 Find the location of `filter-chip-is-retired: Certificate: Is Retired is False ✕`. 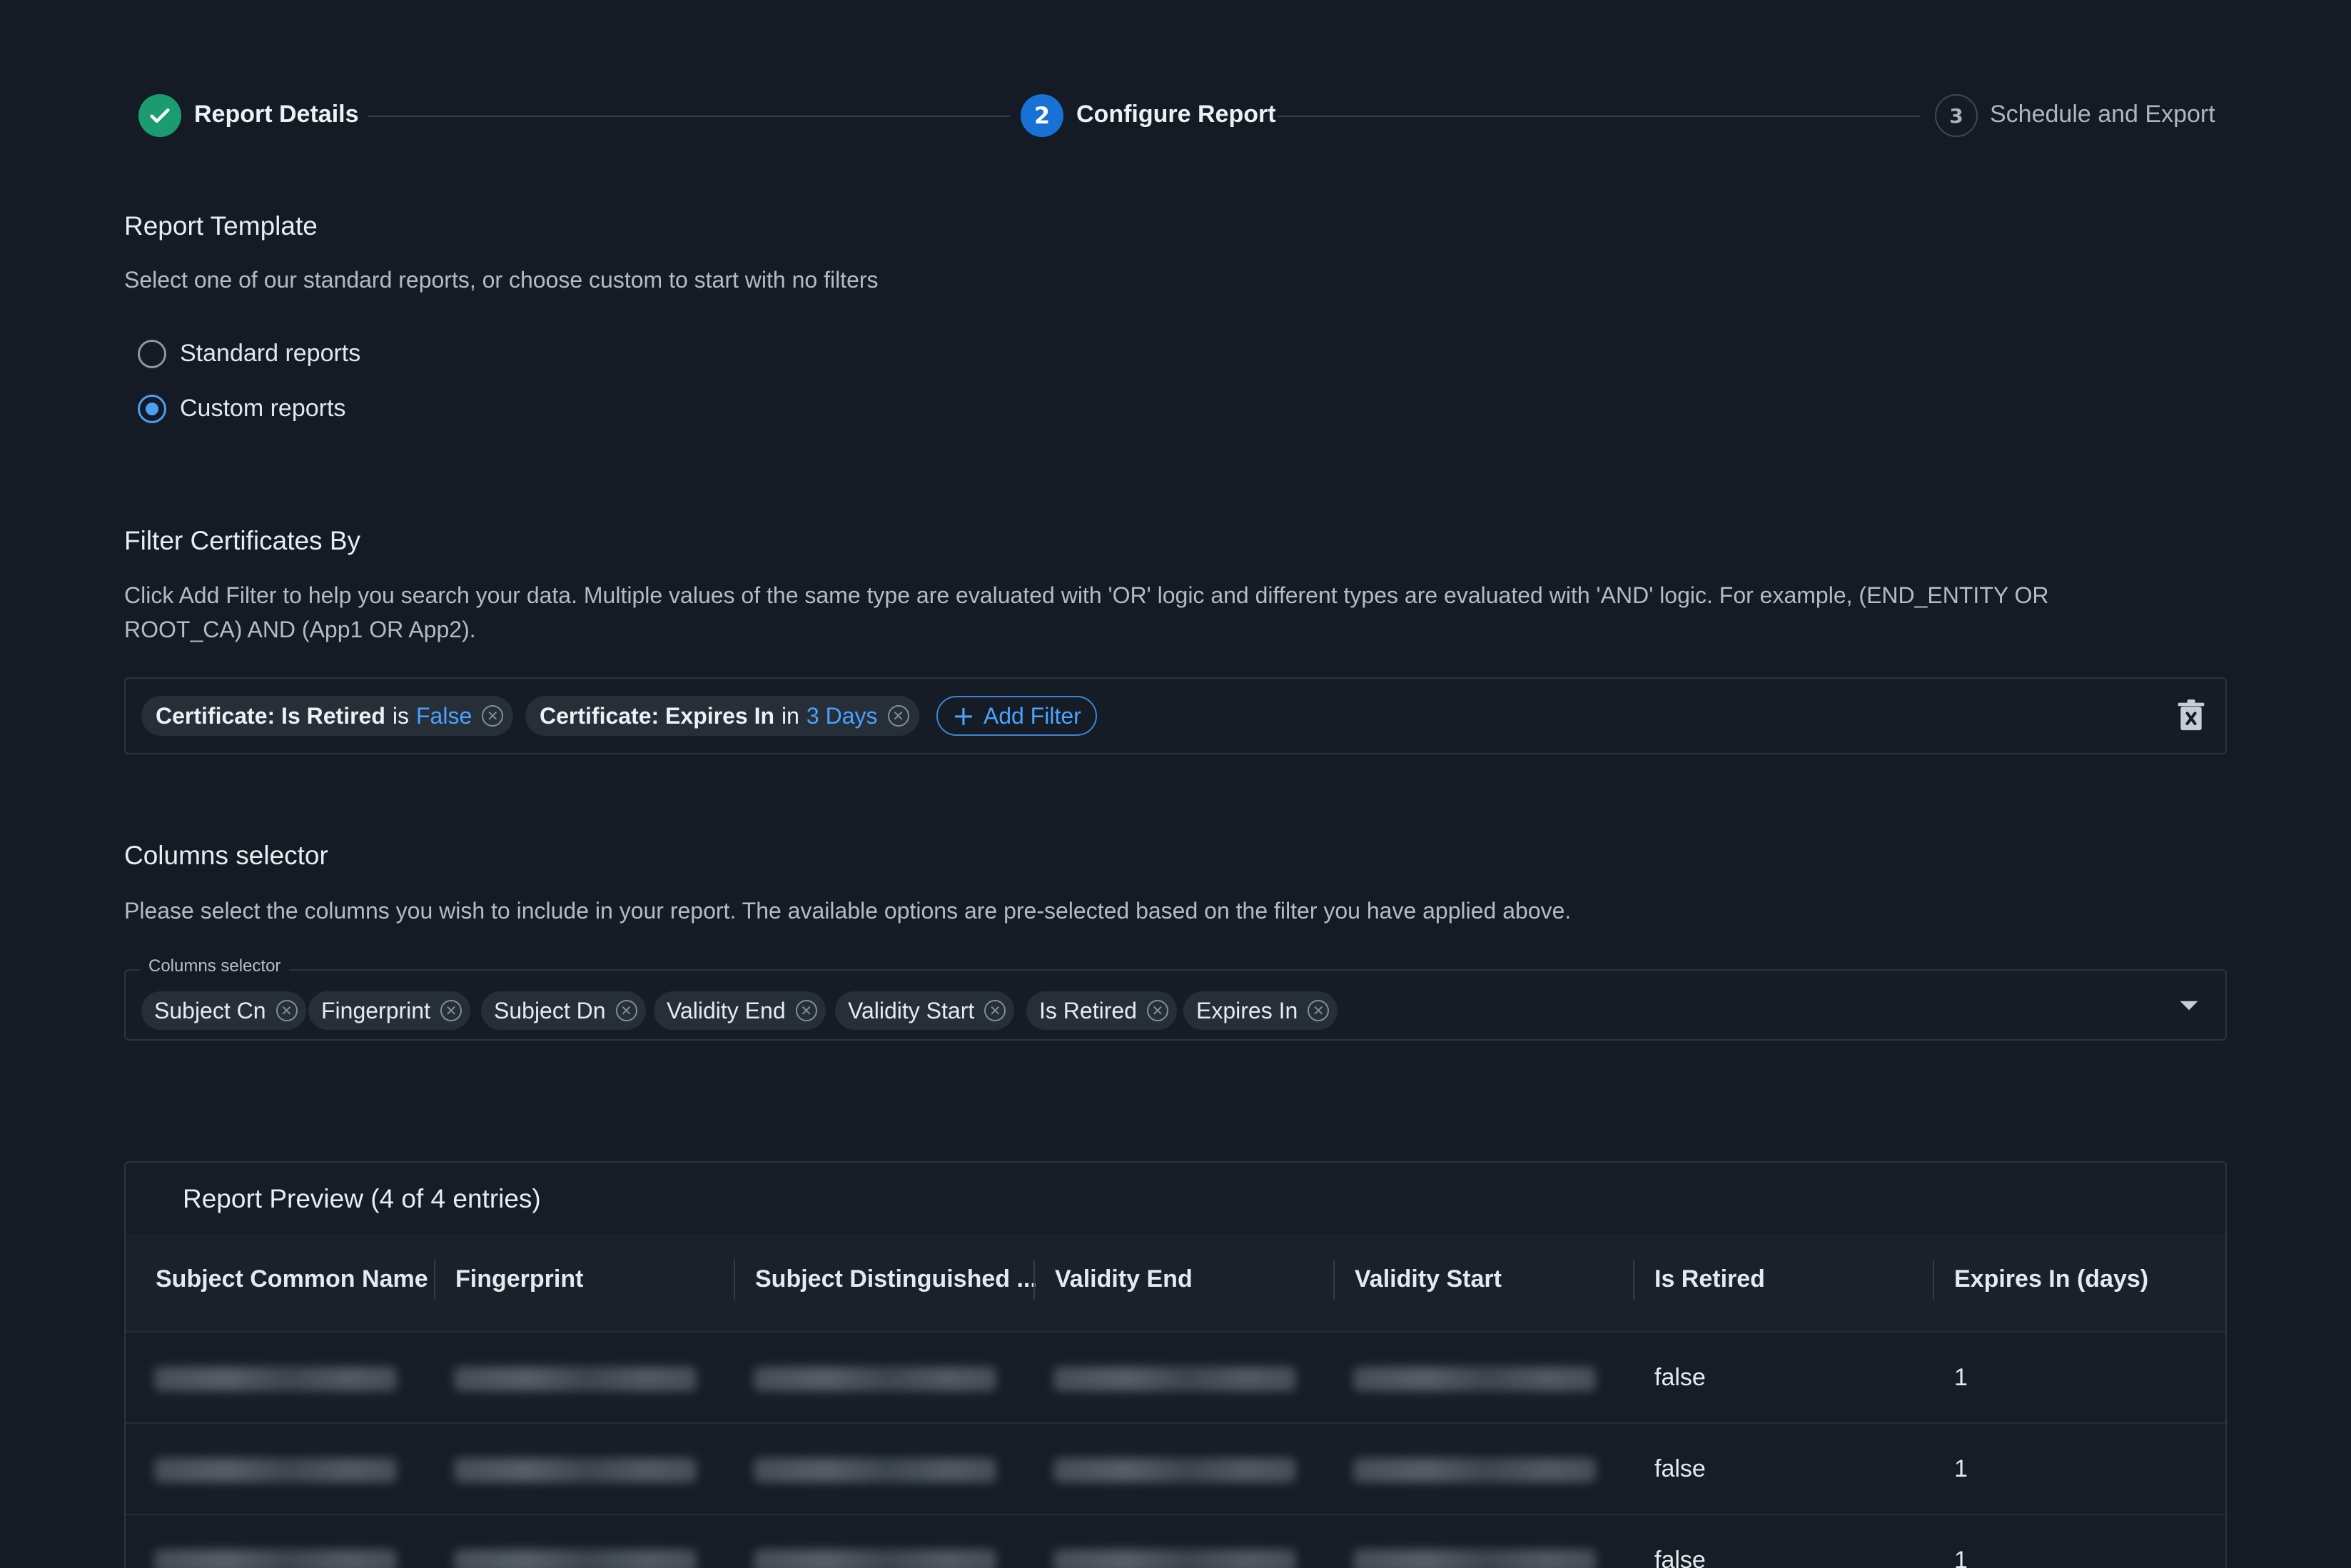

filter-chip-is-retired: Certificate: Is Retired is False ✕ is located at coordinates (327, 716).